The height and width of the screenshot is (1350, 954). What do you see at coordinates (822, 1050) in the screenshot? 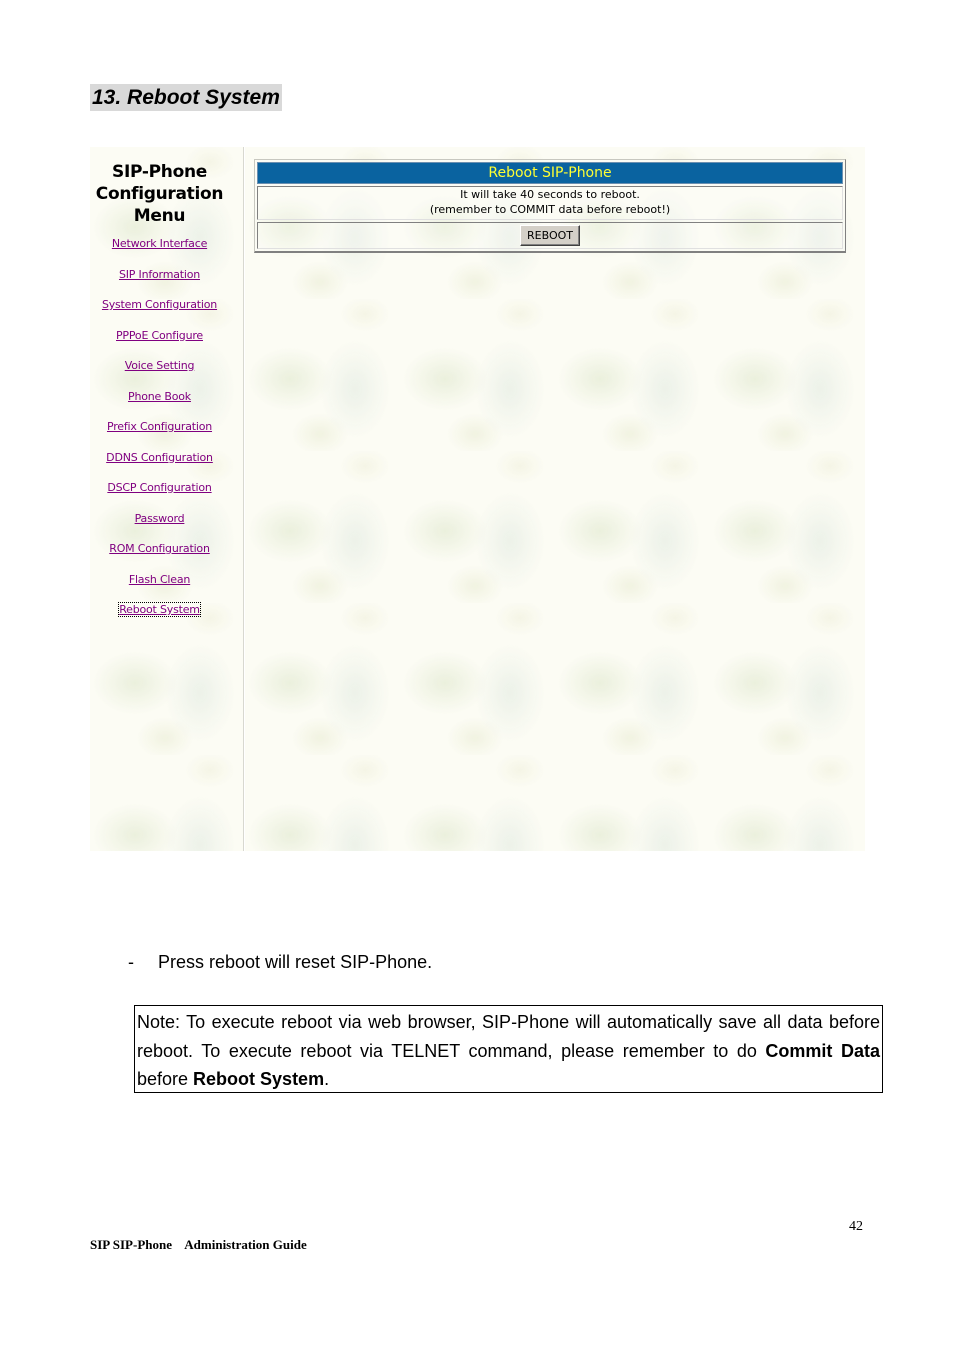
I see `note-bold-commit-data: Commit Data` at bounding box center [822, 1050].